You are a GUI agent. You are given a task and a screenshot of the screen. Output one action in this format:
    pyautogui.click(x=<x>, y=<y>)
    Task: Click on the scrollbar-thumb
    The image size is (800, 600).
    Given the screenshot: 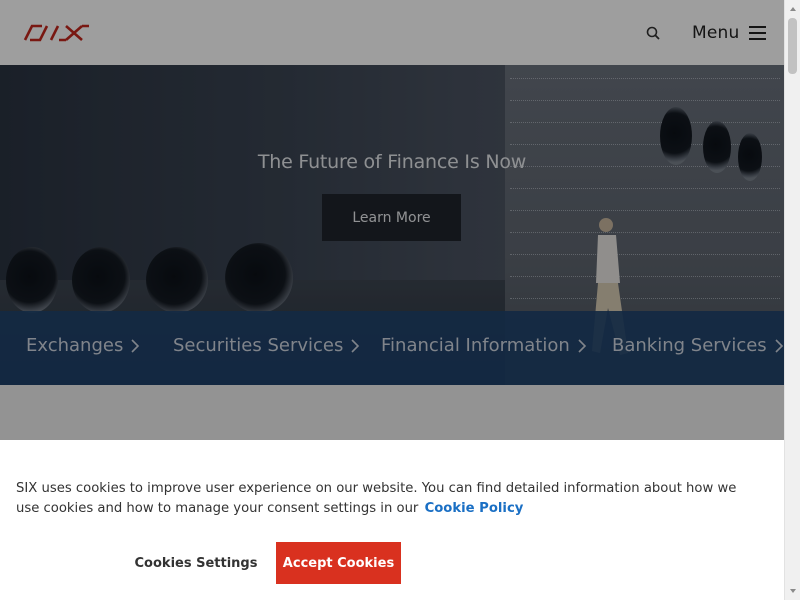 What is the action you would take?
    pyautogui.click(x=792, y=46)
    